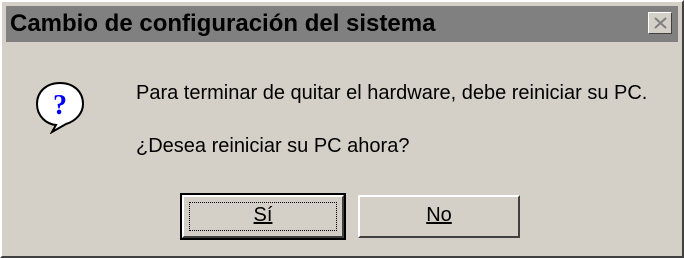 This screenshot has width=684, height=258. I want to click on no-button-label: No, so click(439, 215).